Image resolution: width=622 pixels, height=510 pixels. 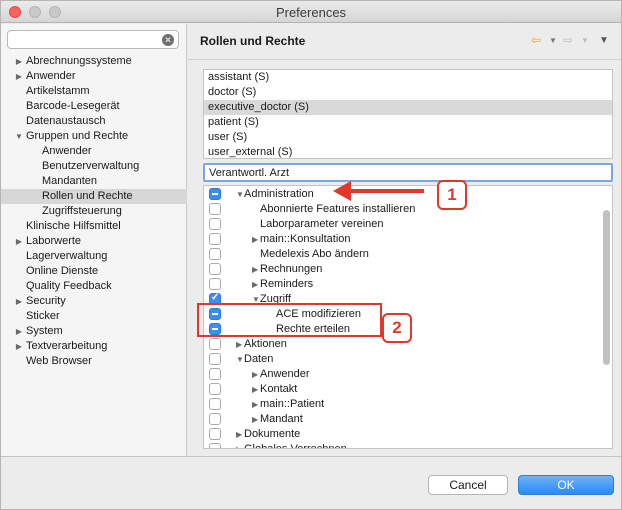 What do you see at coordinates (553, 40) in the screenshot?
I see `back-menu-chevron-icon: ▼` at bounding box center [553, 40].